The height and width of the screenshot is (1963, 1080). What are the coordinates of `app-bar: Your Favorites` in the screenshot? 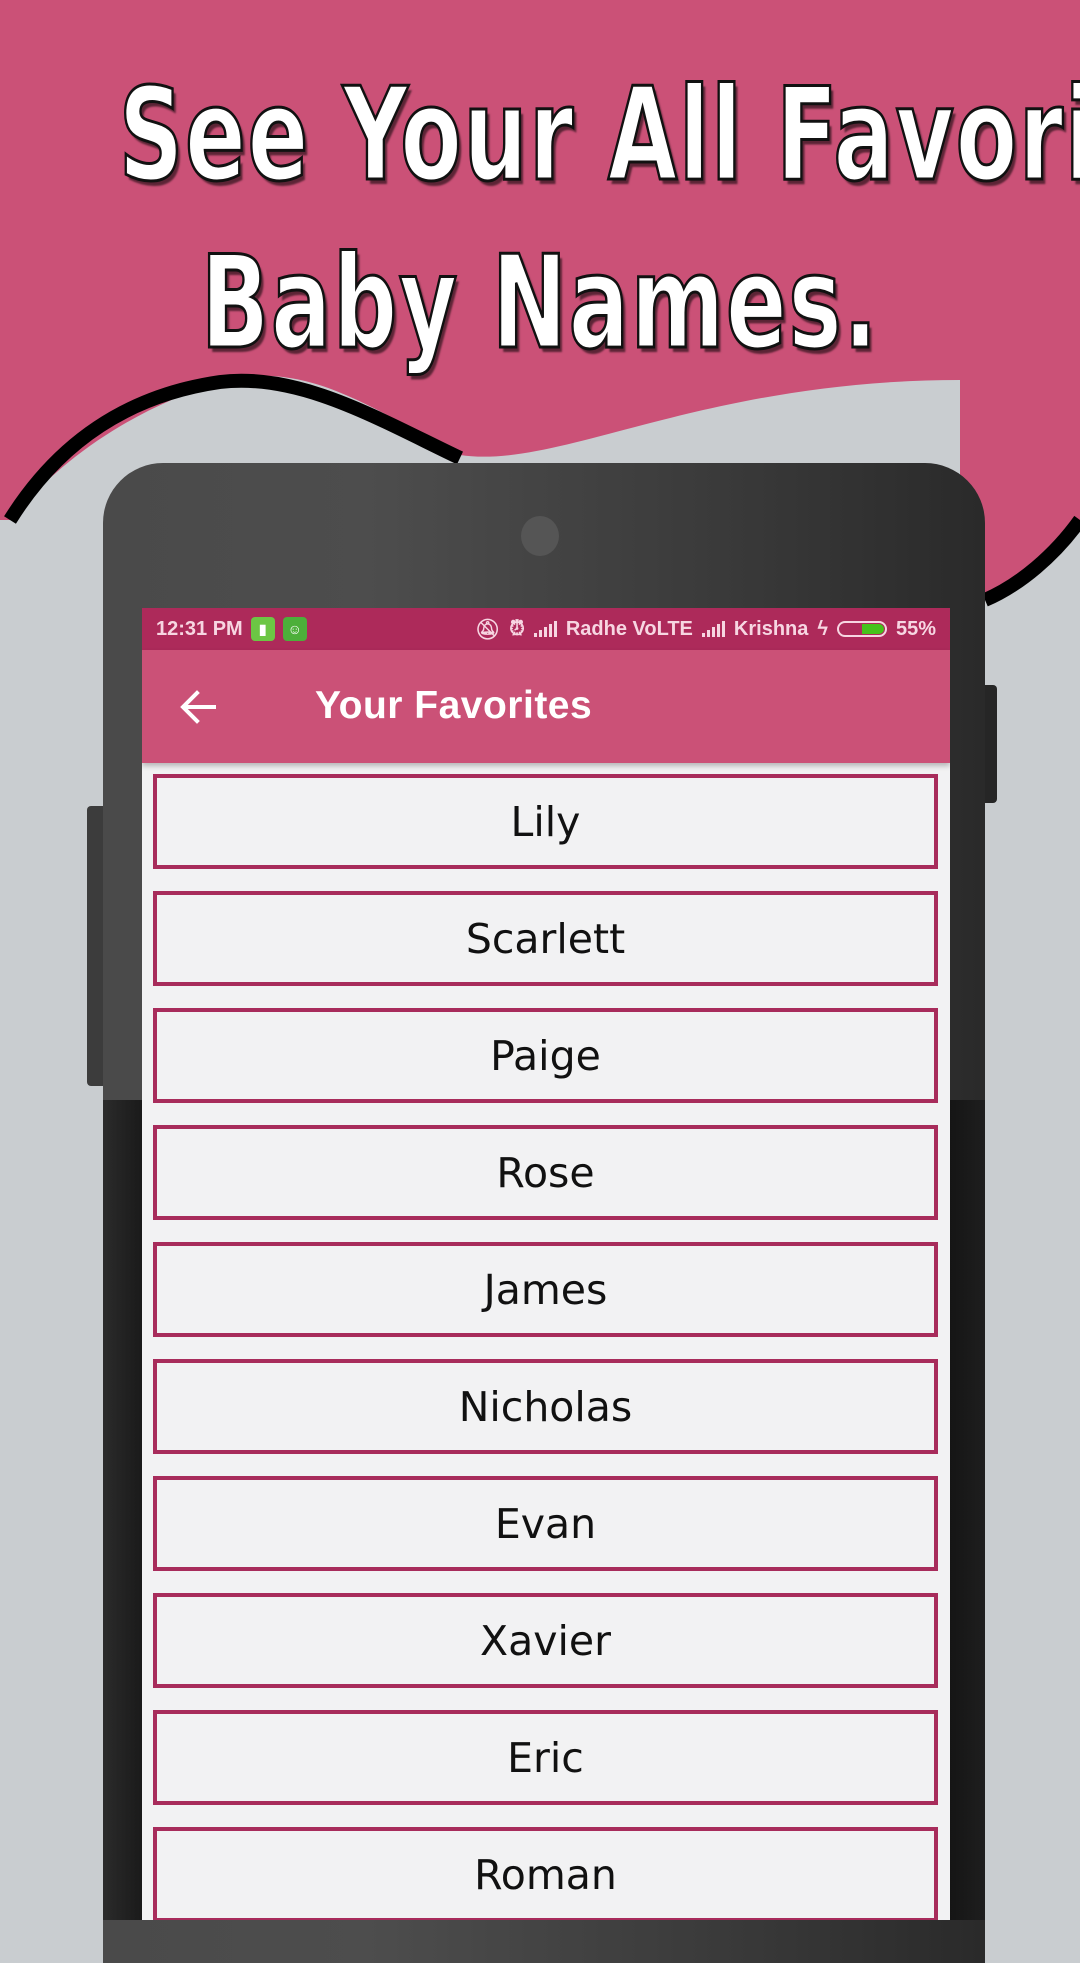 It's located at (546, 706).